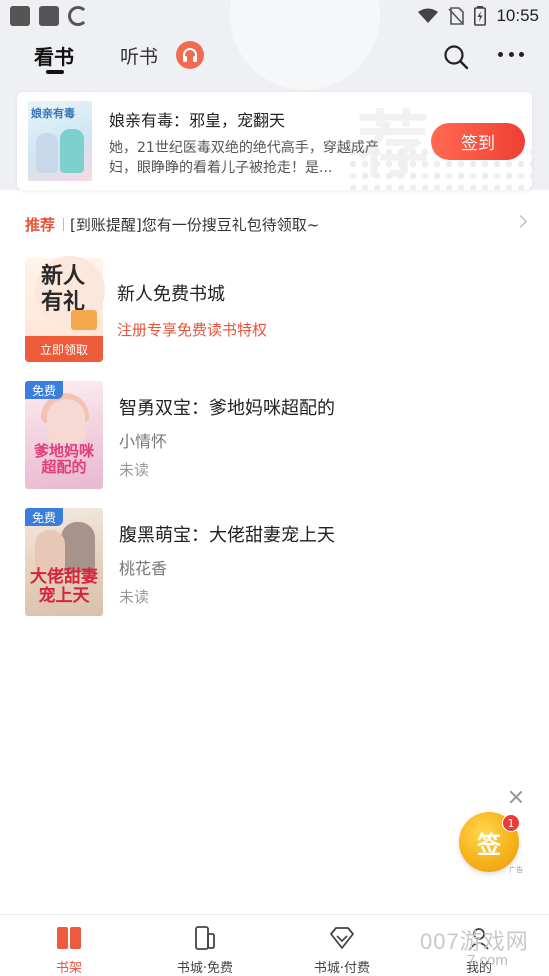 This screenshot has height=976, width=549. What do you see at coordinates (64, 562) in the screenshot?
I see `book-cover: 免费 大佬甜妻宠上天` at bounding box center [64, 562].